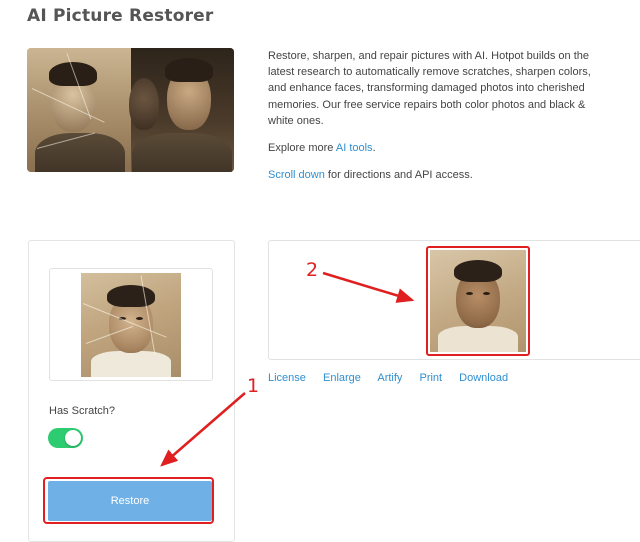 The height and width of the screenshot is (542, 640). Describe the element at coordinates (253, 386) in the screenshot. I see `annotation-marker-1: 1` at that location.